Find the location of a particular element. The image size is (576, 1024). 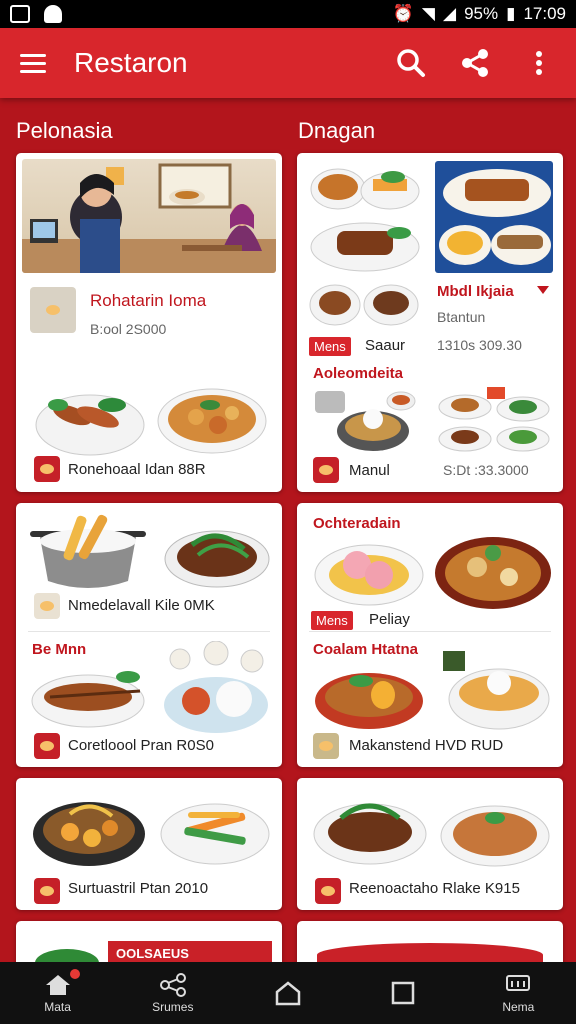

nav-label: Srumes is located at coordinates (173, 1006).